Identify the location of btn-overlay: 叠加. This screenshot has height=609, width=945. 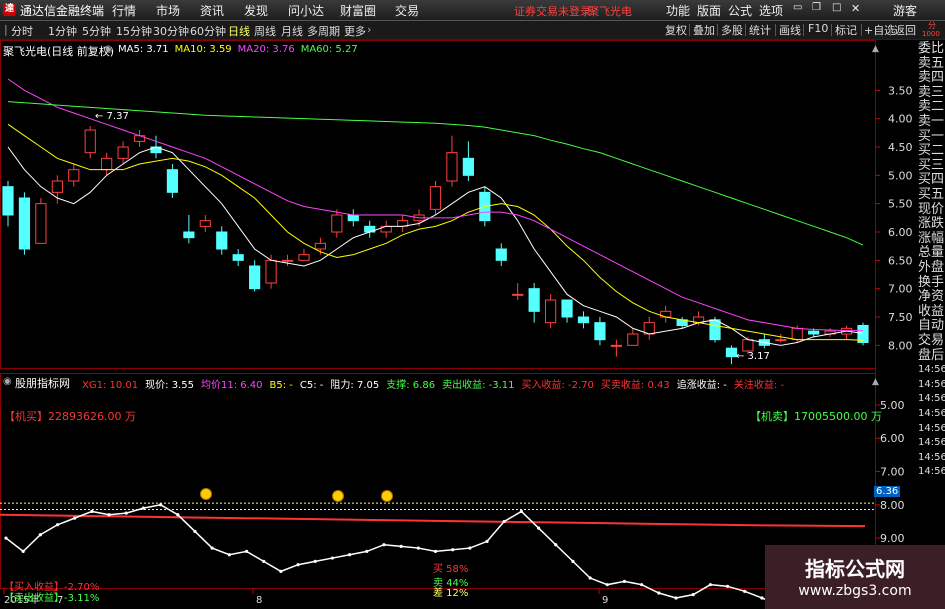
(704, 30).